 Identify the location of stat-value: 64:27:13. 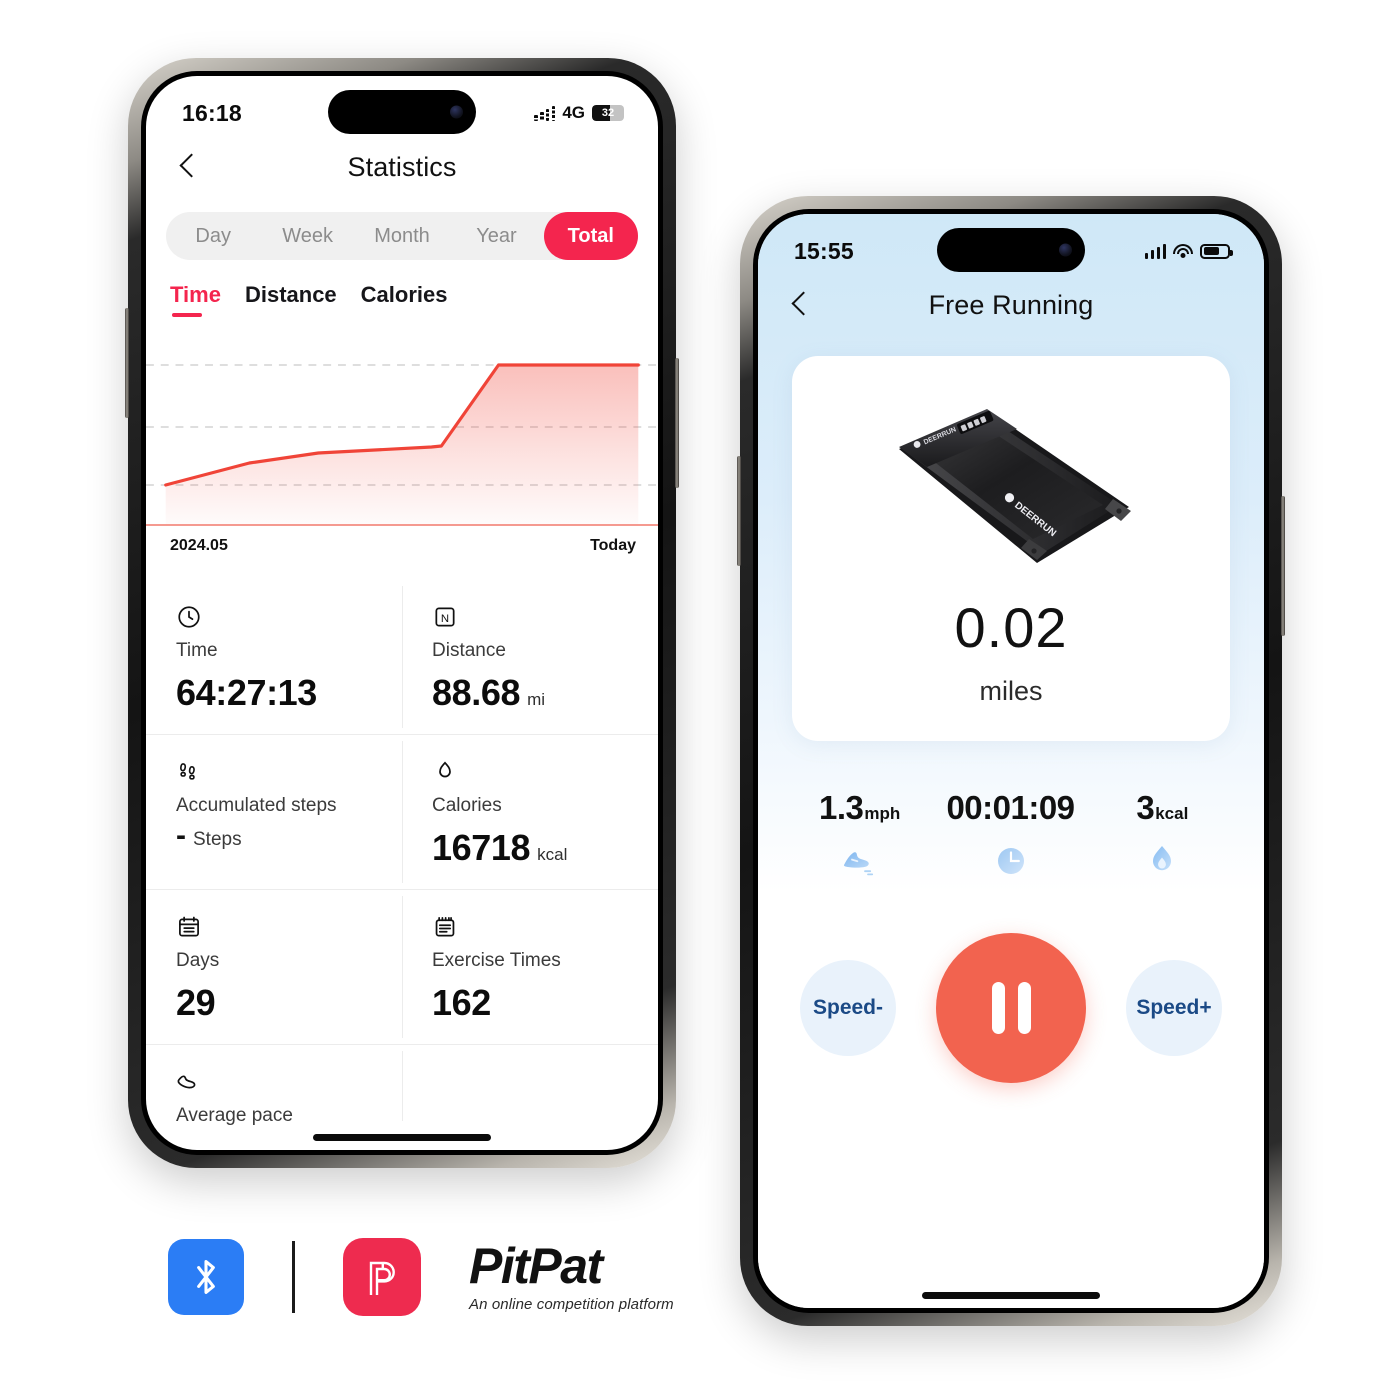
(246, 692).